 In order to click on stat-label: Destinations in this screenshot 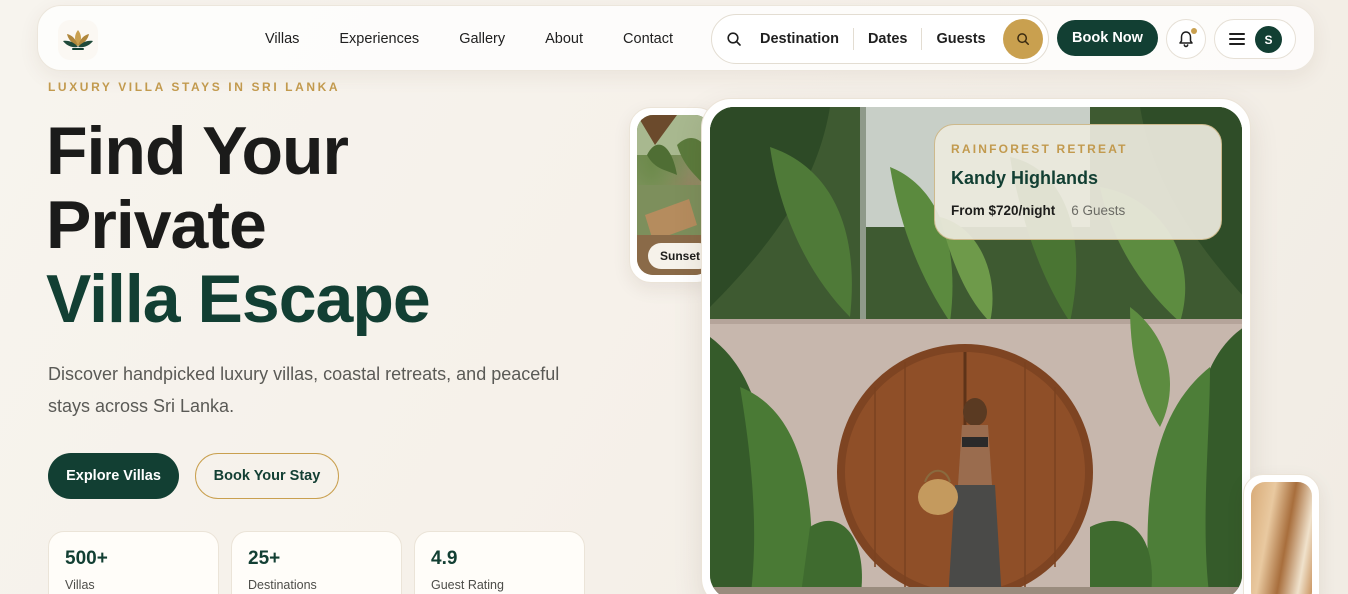, I will do `click(282, 585)`.